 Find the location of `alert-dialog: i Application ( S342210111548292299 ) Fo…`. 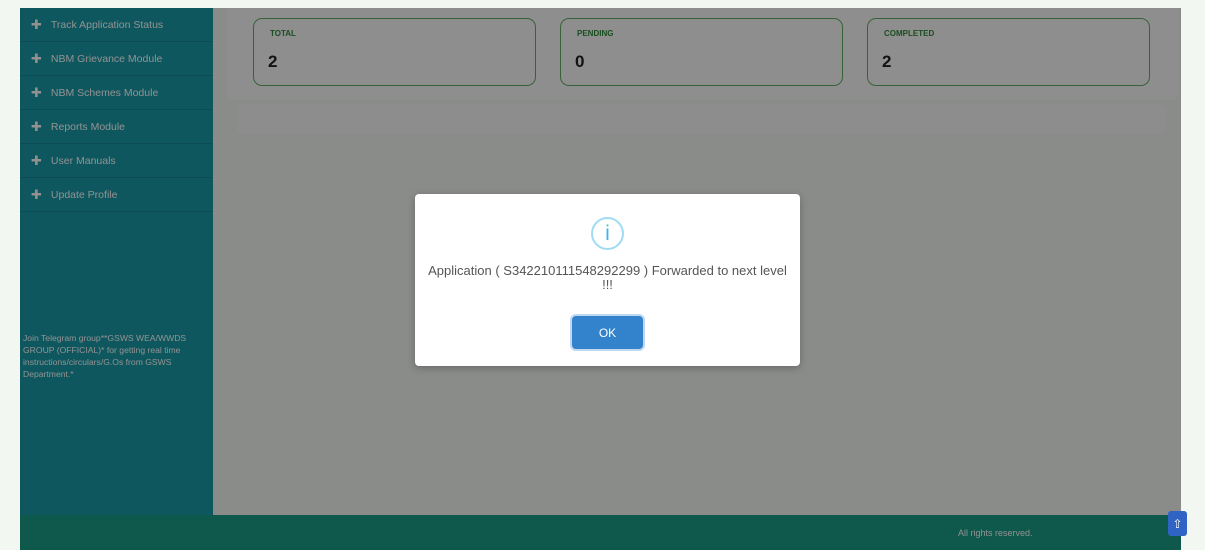

alert-dialog: i Application ( S342210111548292299 ) Fo… is located at coordinates (607, 280).